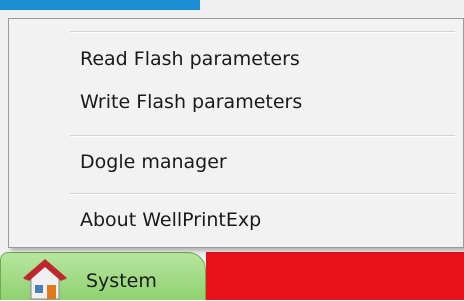 The width and height of the screenshot is (464, 301). Describe the element at coordinates (190, 59) in the screenshot. I see `menu-item-label: Read Flash parameters` at that location.